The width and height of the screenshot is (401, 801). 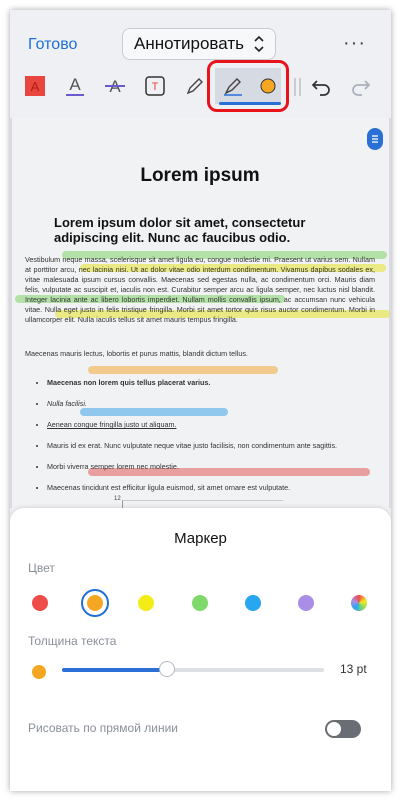 What do you see at coordinates (253, 603) in the screenshot?
I see `color-swatch-blue` at bounding box center [253, 603].